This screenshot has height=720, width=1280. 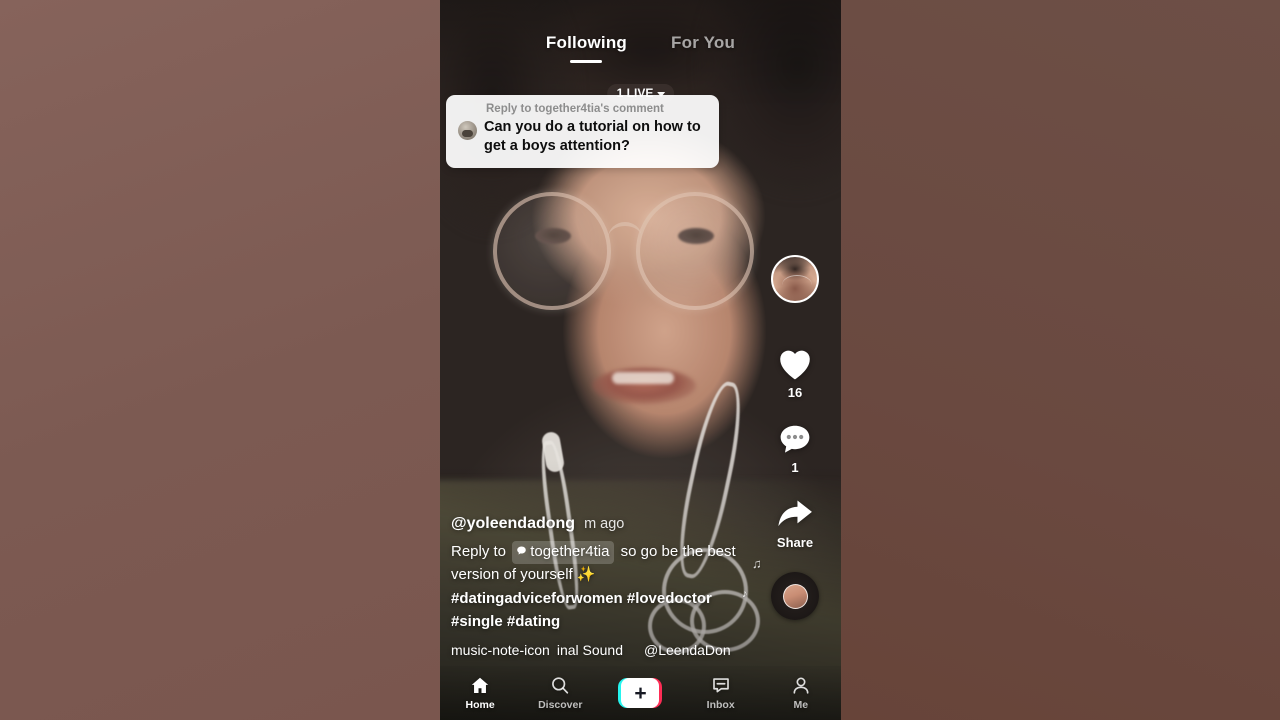 I want to click on nav-label-me: Me, so click(x=801, y=705).